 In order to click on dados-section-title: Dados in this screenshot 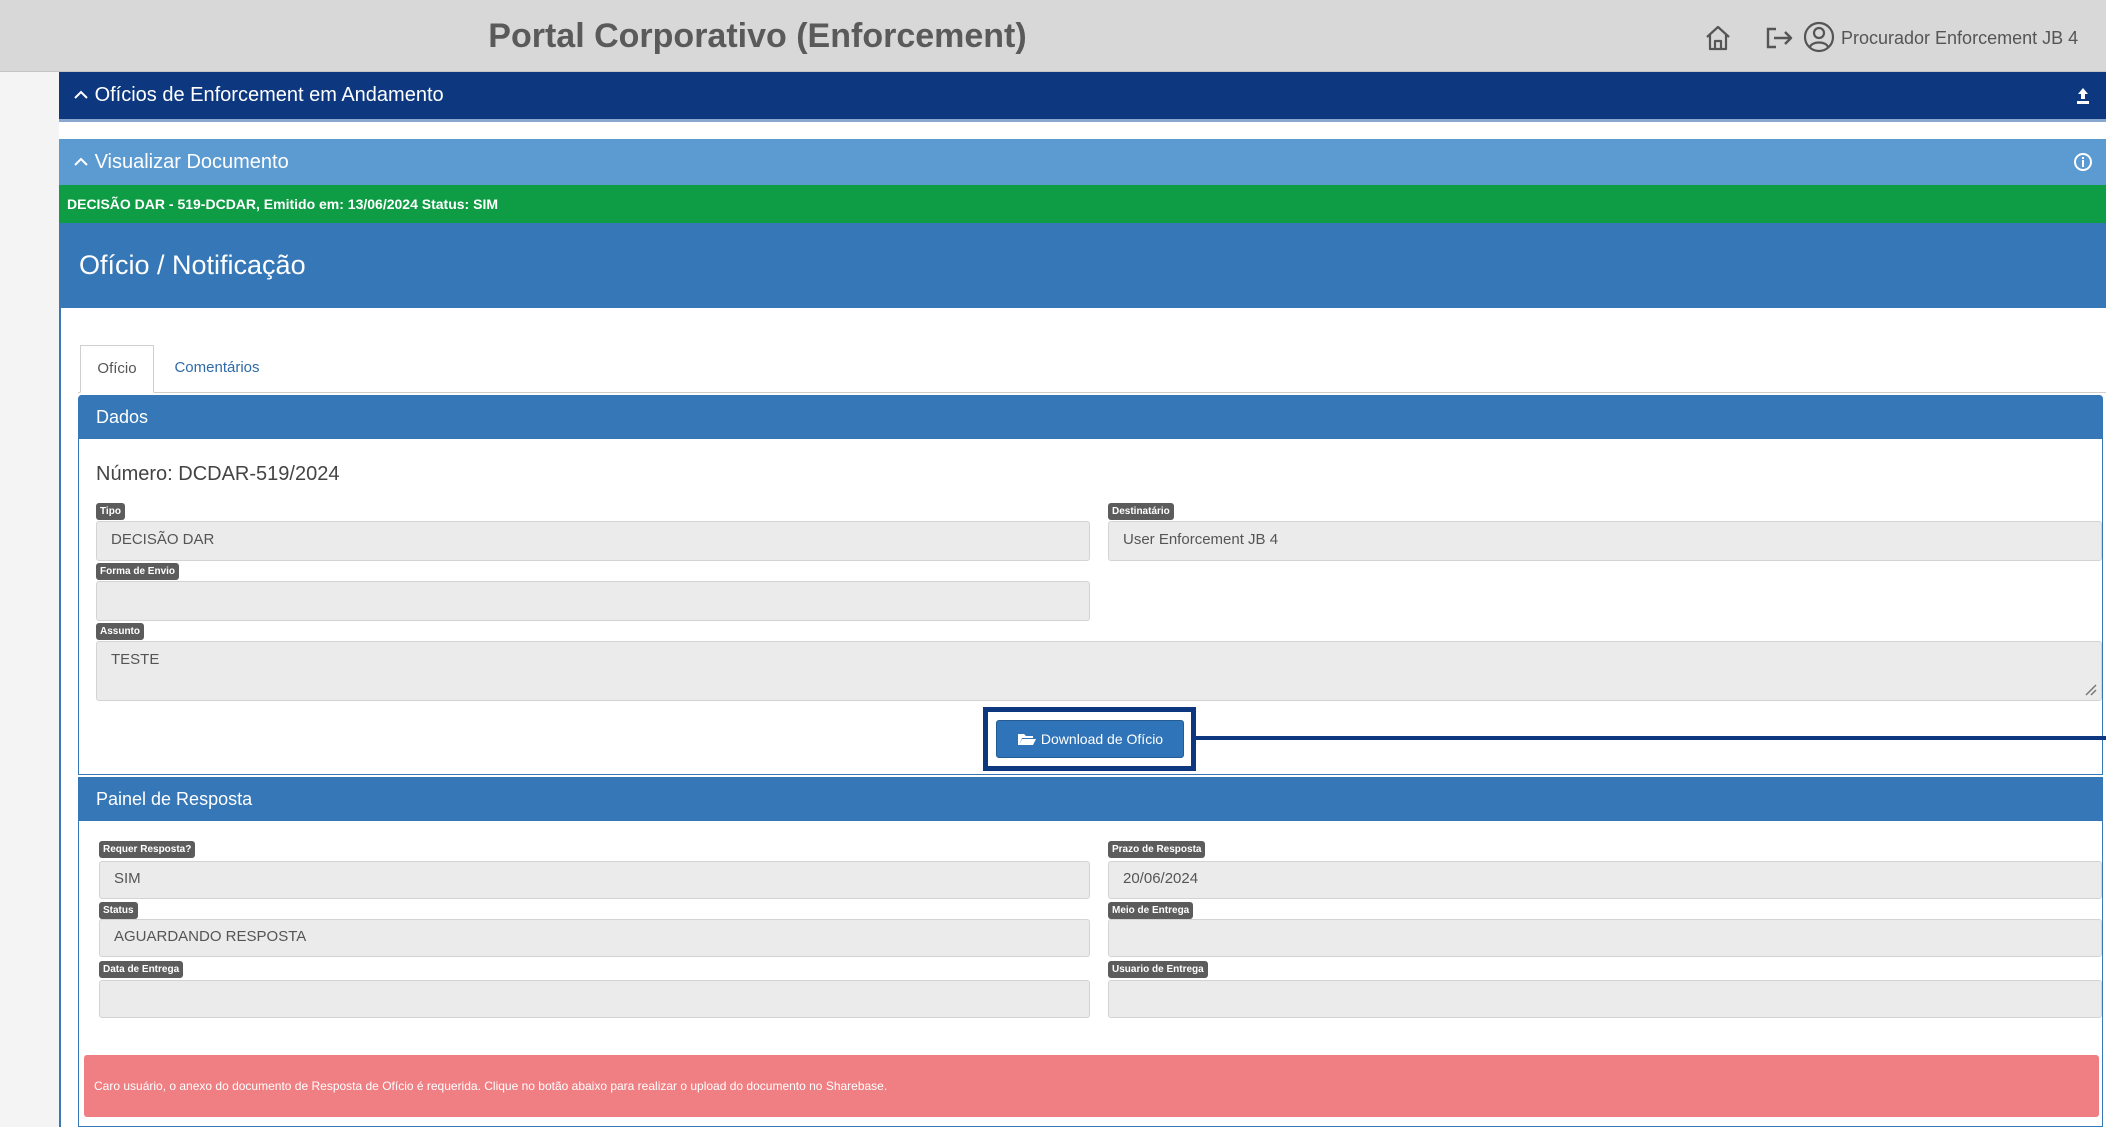, I will do `click(1090, 417)`.